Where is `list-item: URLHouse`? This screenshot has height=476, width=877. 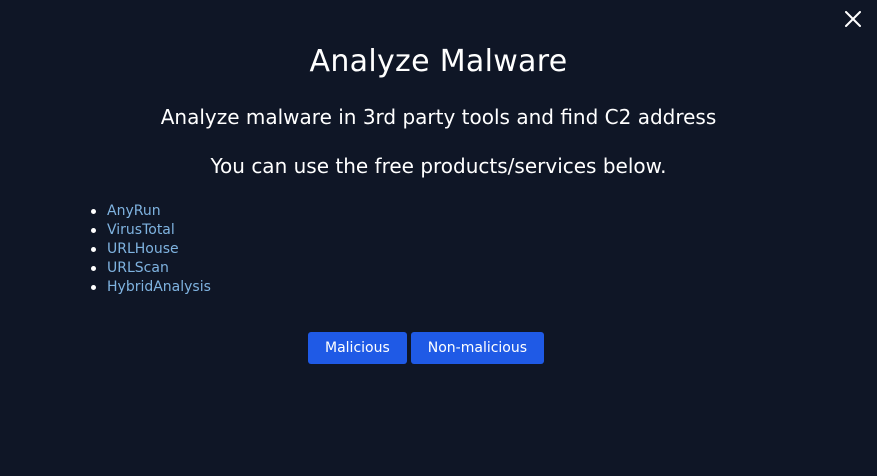 list-item: URLHouse is located at coordinates (151, 249).